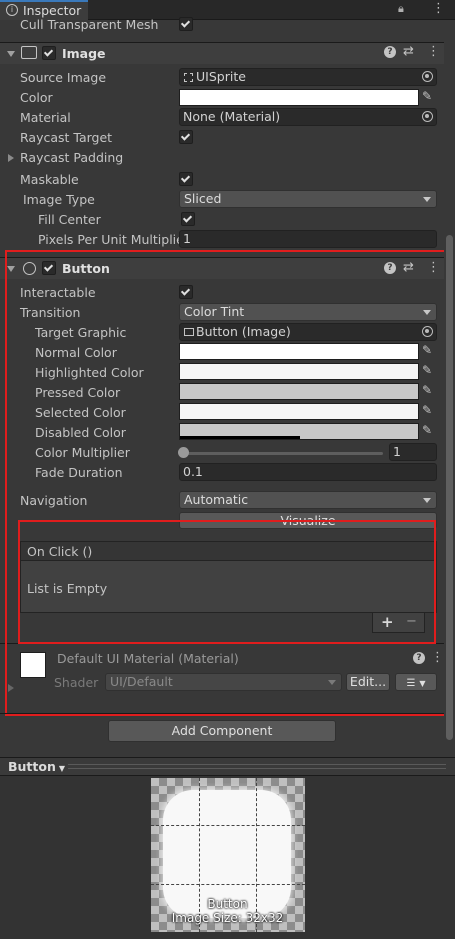 The image size is (455, 939). What do you see at coordinates (397, 451) in the screenshot?
I see `color-multiplier-value: 1` at bounding box center [397, 451].